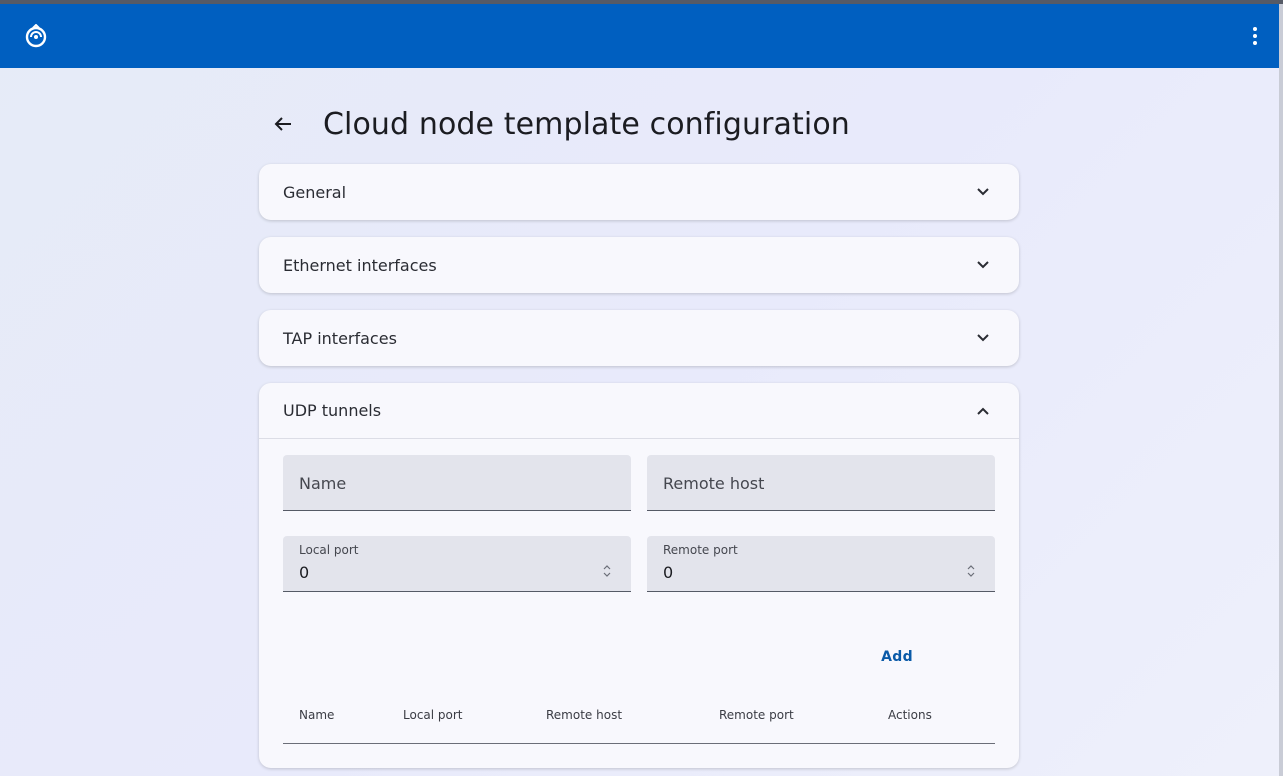 The image size is (1283, 776). I want to click on panel-ethernet-header: Ethernet interfaces, so click(639, 265).